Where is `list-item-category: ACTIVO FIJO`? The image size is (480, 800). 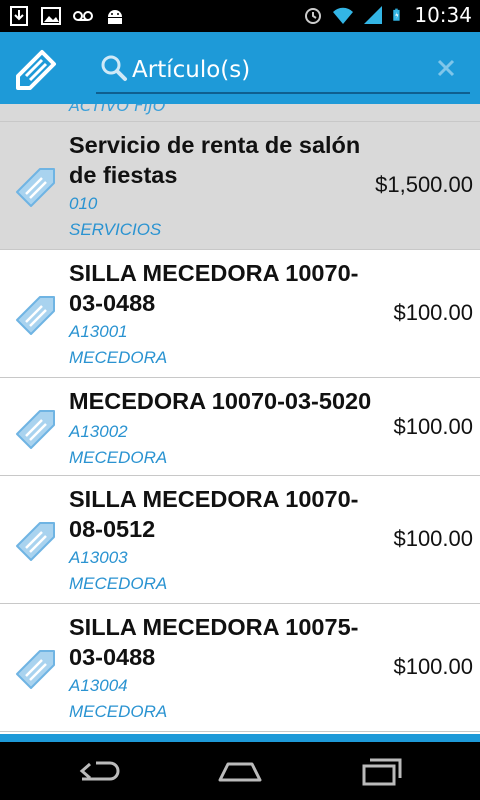
list-item-category: ACTIVO FIJO is located at coordinates (117, 109).